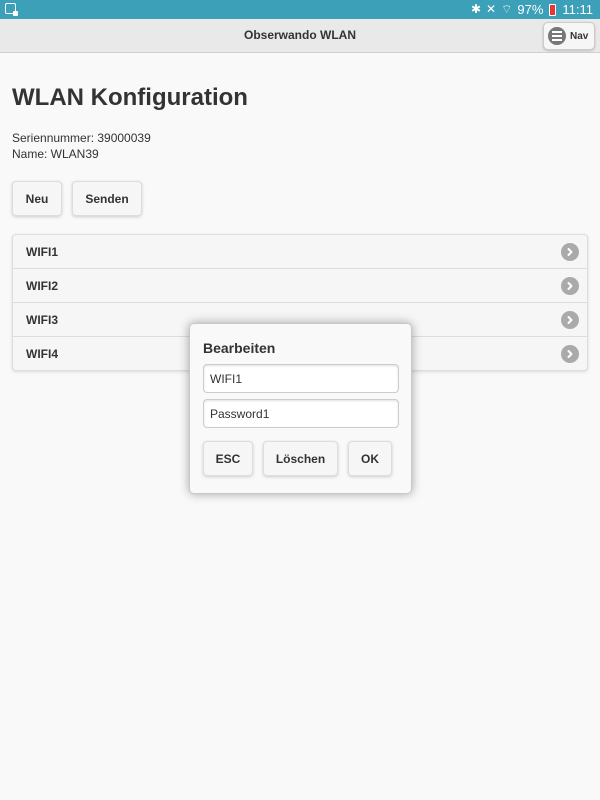 Image resolution: width=600 pixels, height=800 pixels. Describe the element at coordinates (577, 9) in the screenshot. I see `clock: 11:11` at that location.